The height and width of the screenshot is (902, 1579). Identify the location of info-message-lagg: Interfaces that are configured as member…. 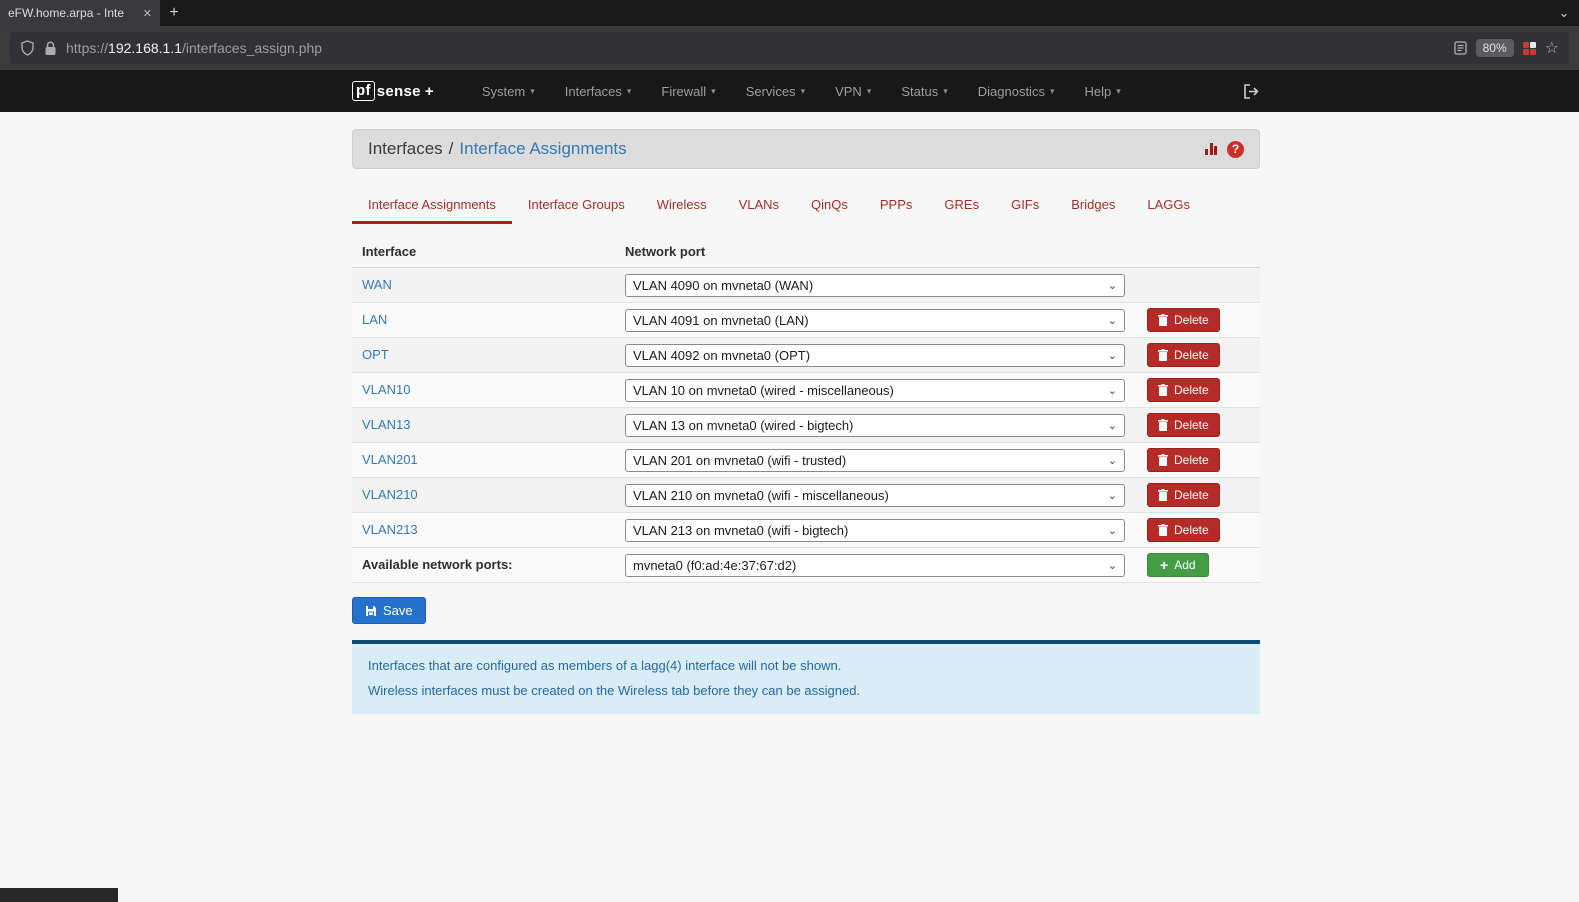
(605, 665).